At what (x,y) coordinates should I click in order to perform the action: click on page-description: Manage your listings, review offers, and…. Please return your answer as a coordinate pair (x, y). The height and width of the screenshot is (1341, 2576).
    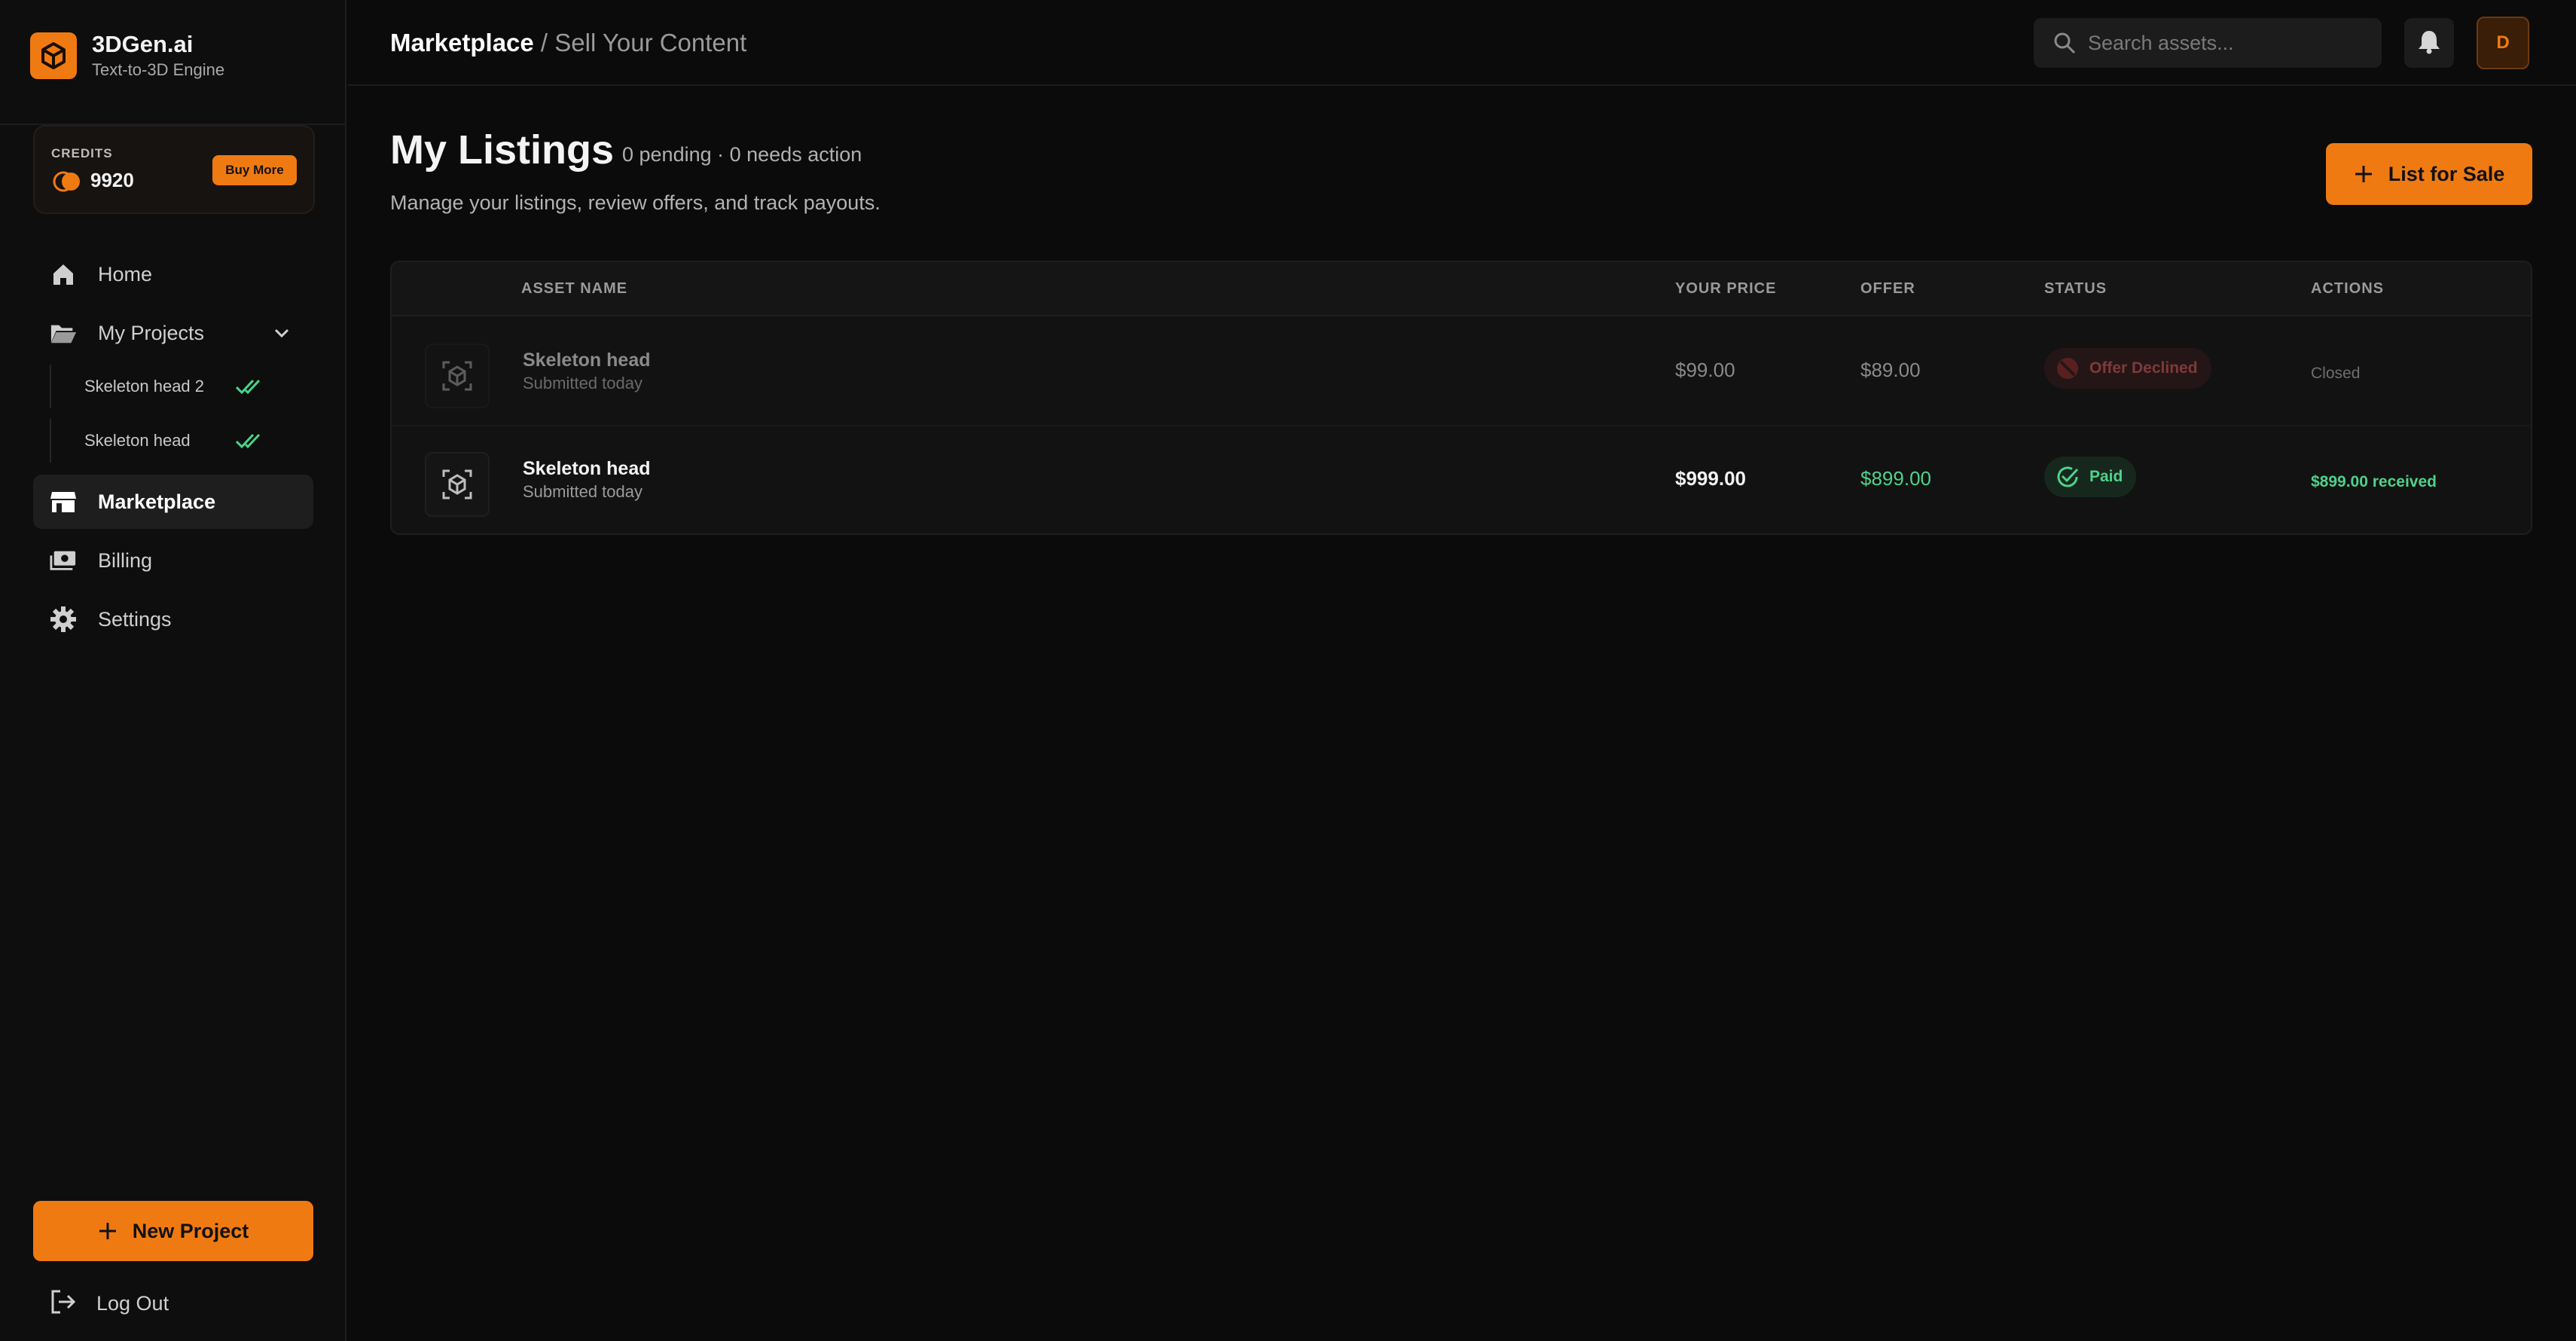
    Looking at the image, I should click on (636, 202).